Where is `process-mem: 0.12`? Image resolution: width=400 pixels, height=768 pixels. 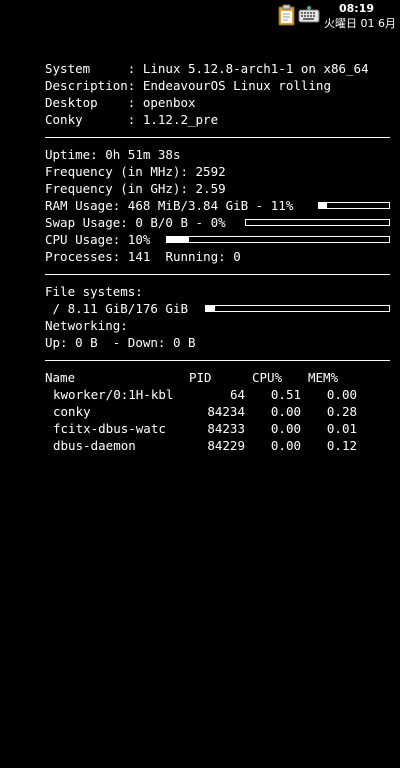 process-mem: 0.12 is located at coordinates (341, 445).